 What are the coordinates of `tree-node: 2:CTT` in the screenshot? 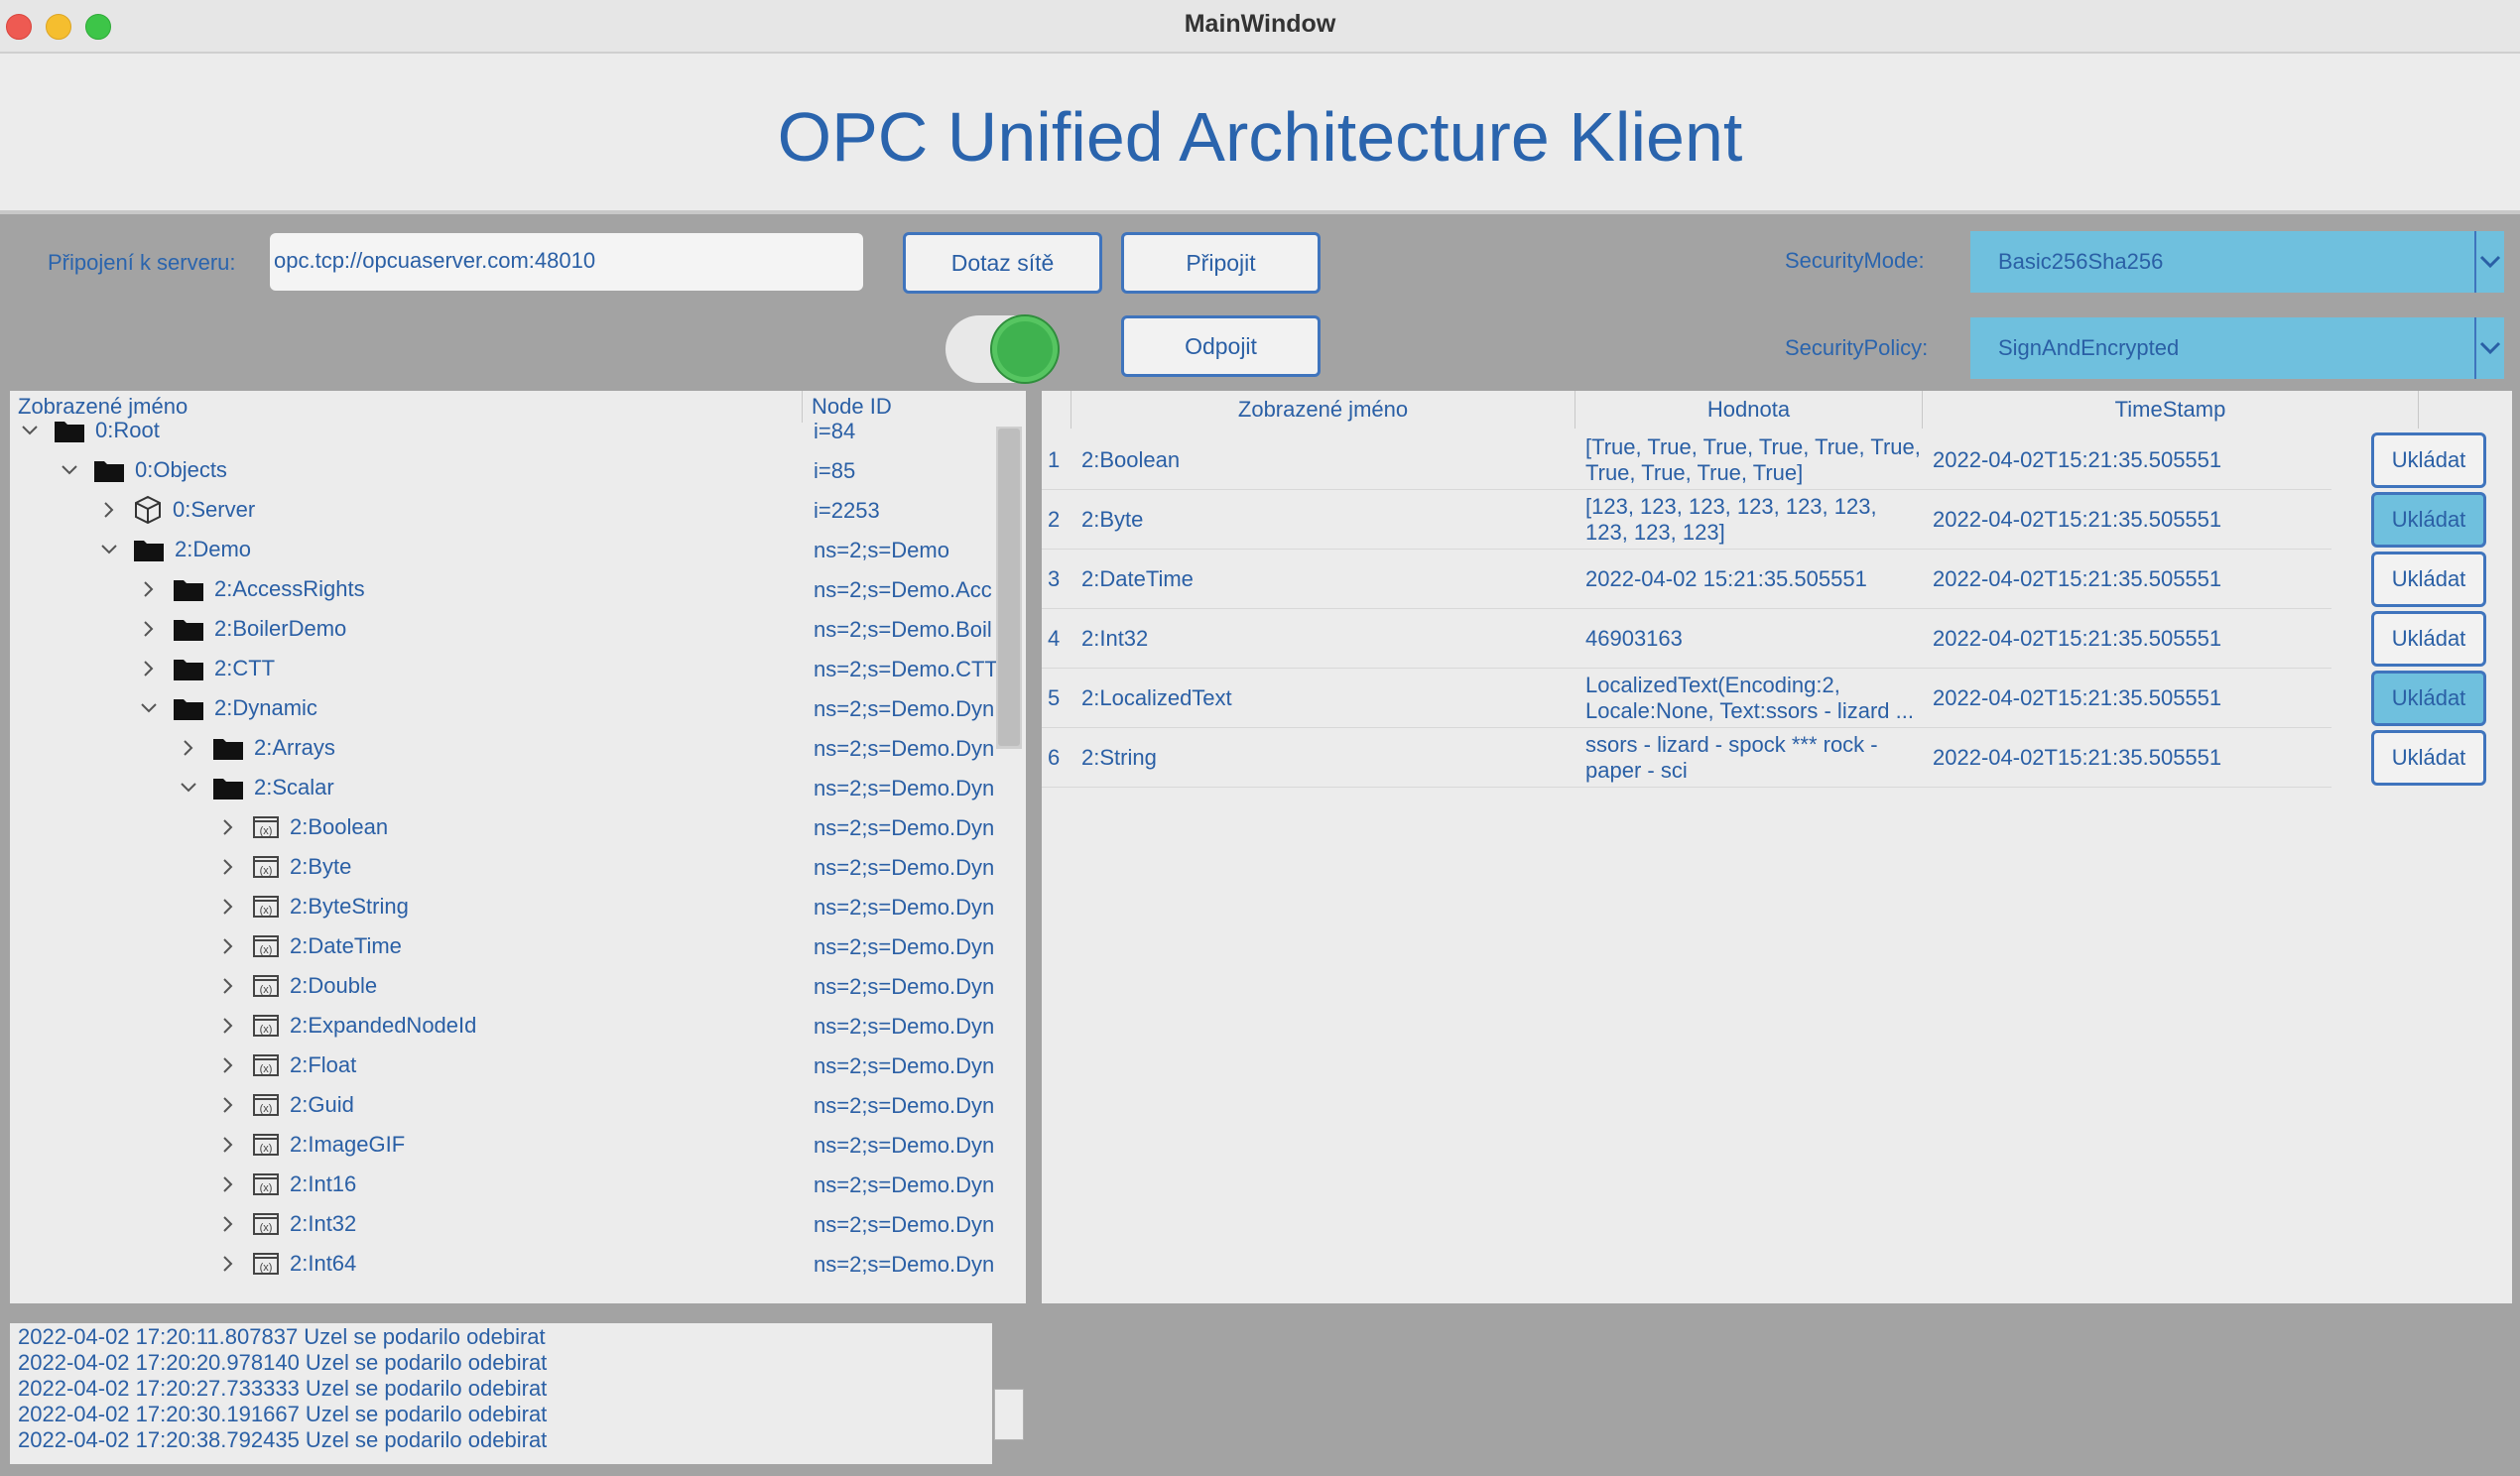 It's located at (207, 668).